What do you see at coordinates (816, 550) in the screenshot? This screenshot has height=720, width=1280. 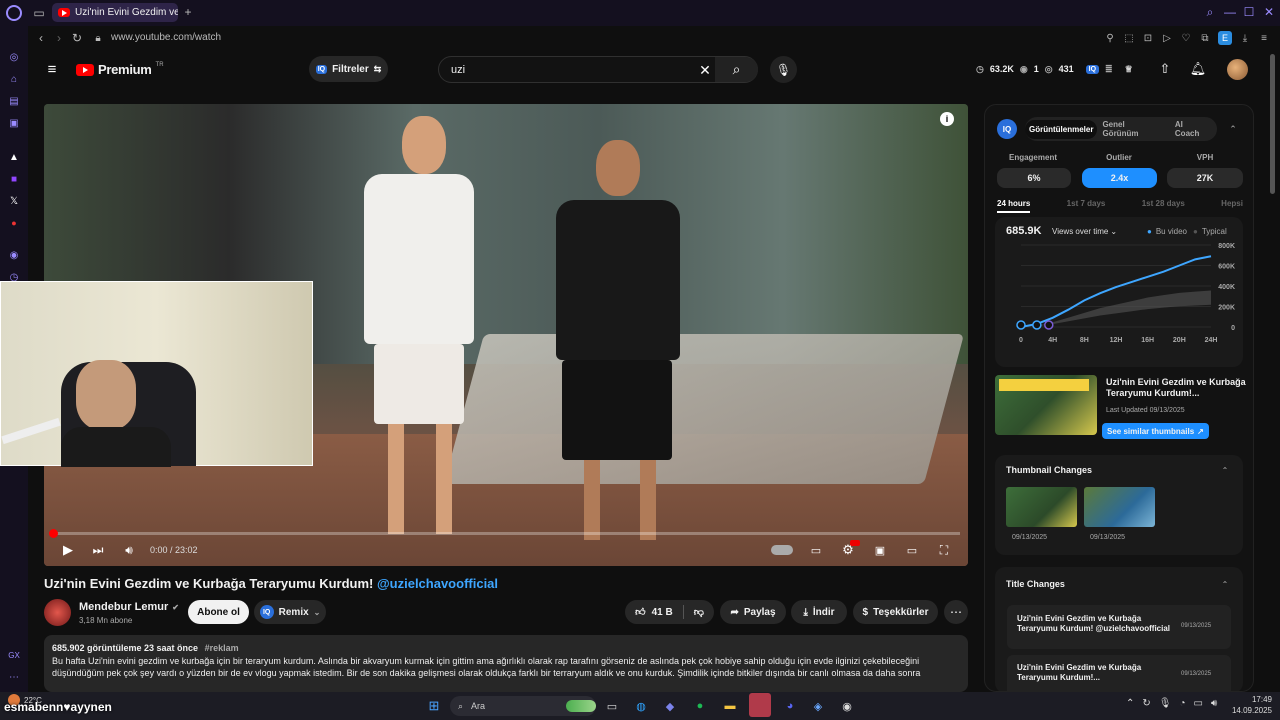 I see `subtitles-icon: ▭` at bounding box center [816, 550].